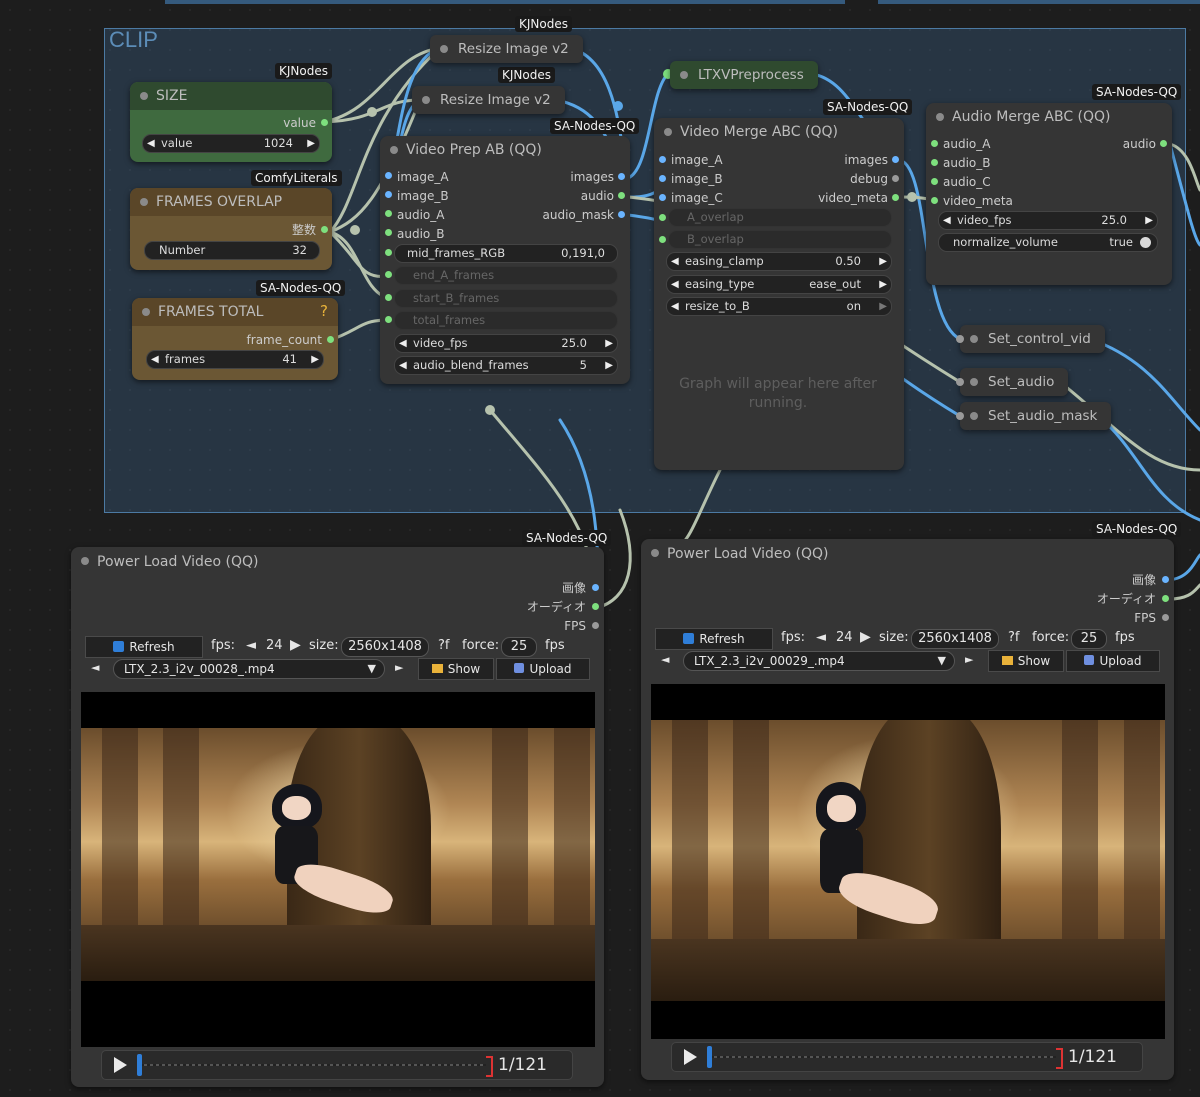  What do you see at coordinates (819, 661) in the screenshot?
I see `file-select: LTX_2.3_i2v_00029_.mp4 ▼` at bounding box center [819, 661].